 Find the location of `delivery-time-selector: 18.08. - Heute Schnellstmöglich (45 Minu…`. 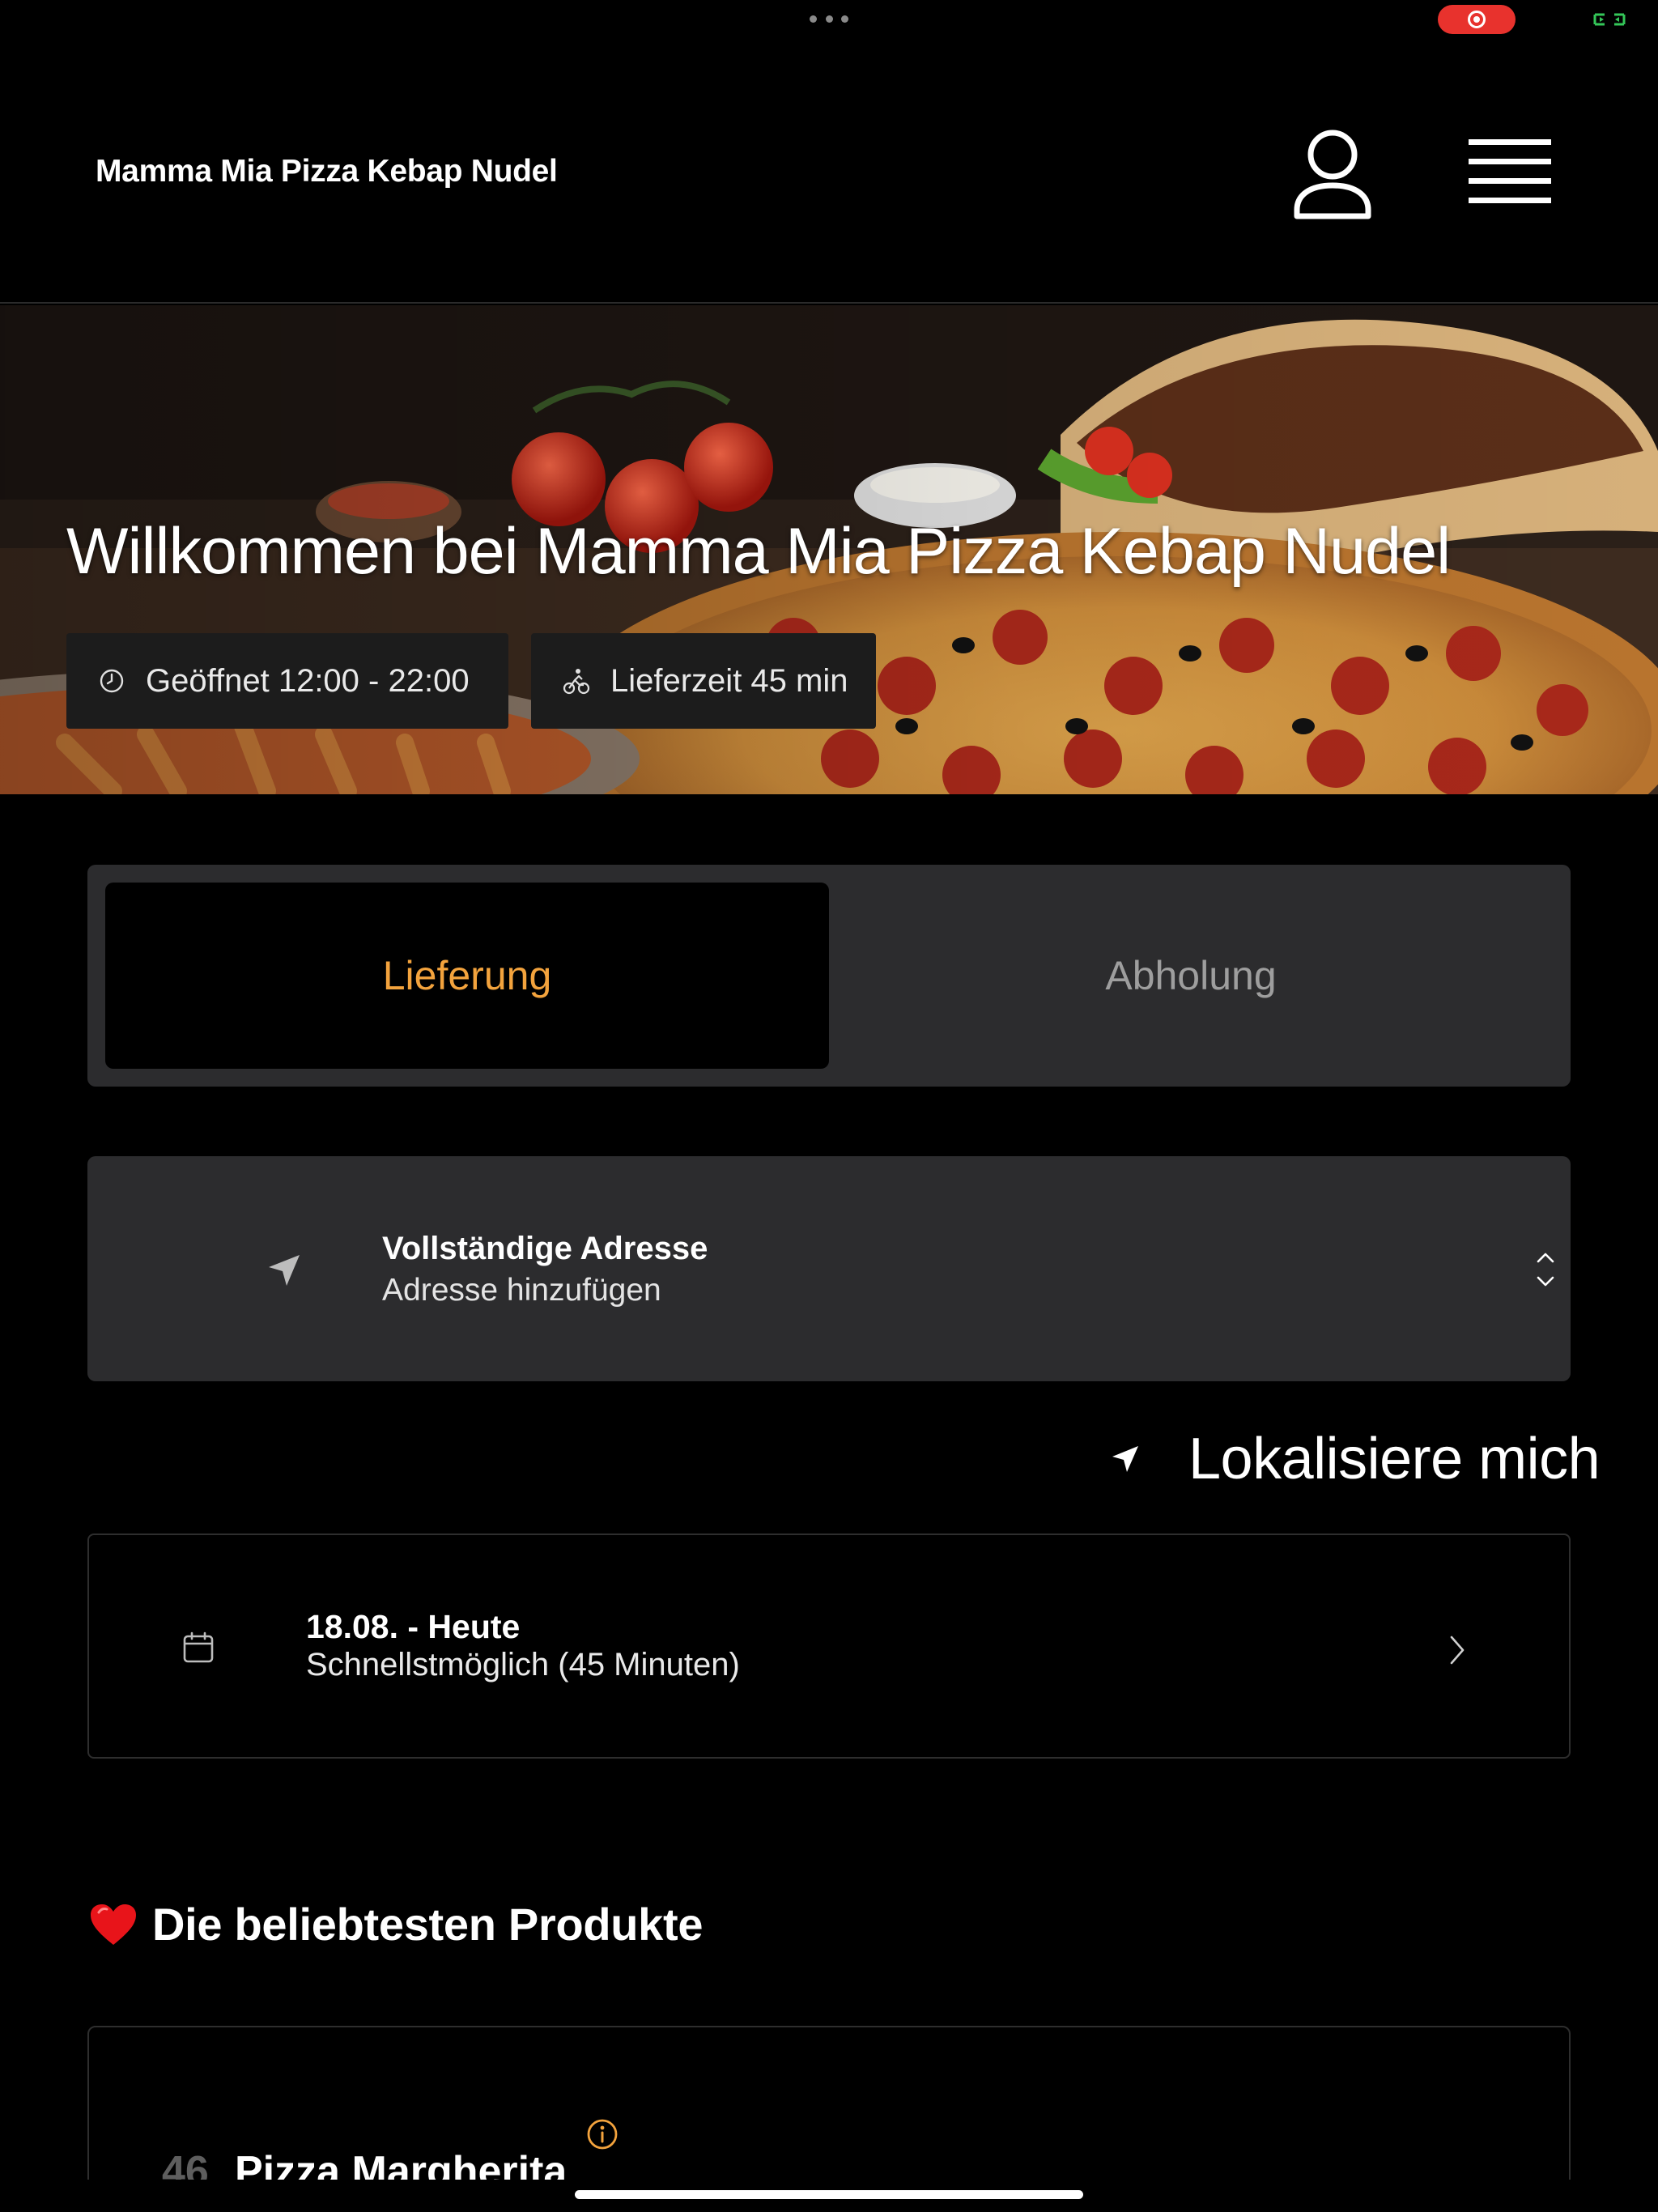

delivery-time-selector: 18.08. - Heute Schnellstmöglich (45 Minu… is located at coordinates (829, 1647).